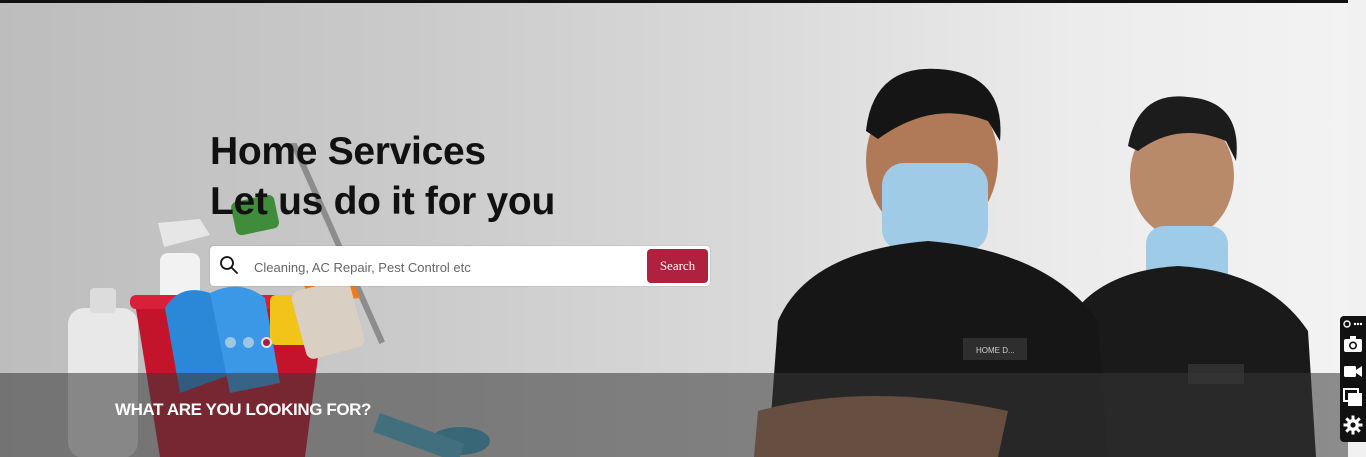 The width and height of the screenshot is (1366, 457). Describe the element at coordinates (266, 342) in the screenshot. I see `carousel-dot-3-active` at that location.